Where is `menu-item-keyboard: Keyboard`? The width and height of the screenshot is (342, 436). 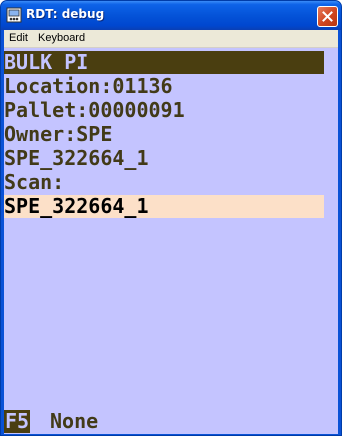 menu-item-keyboard: Keyboard is located at coordinates (61, 38).